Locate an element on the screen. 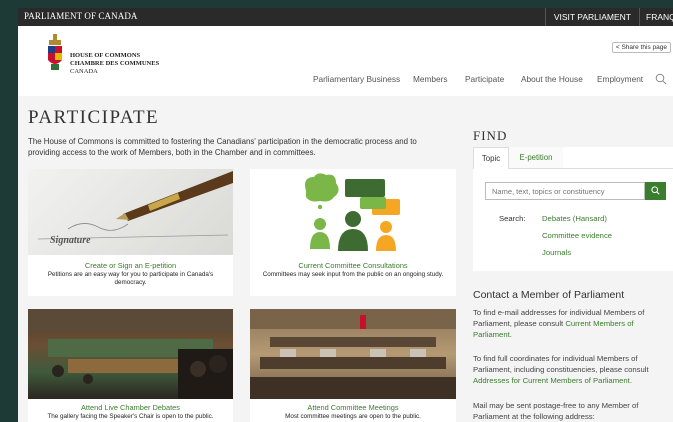 The image size is (673, 422). nav-participate: Participate is located at coordinates (484, 79).